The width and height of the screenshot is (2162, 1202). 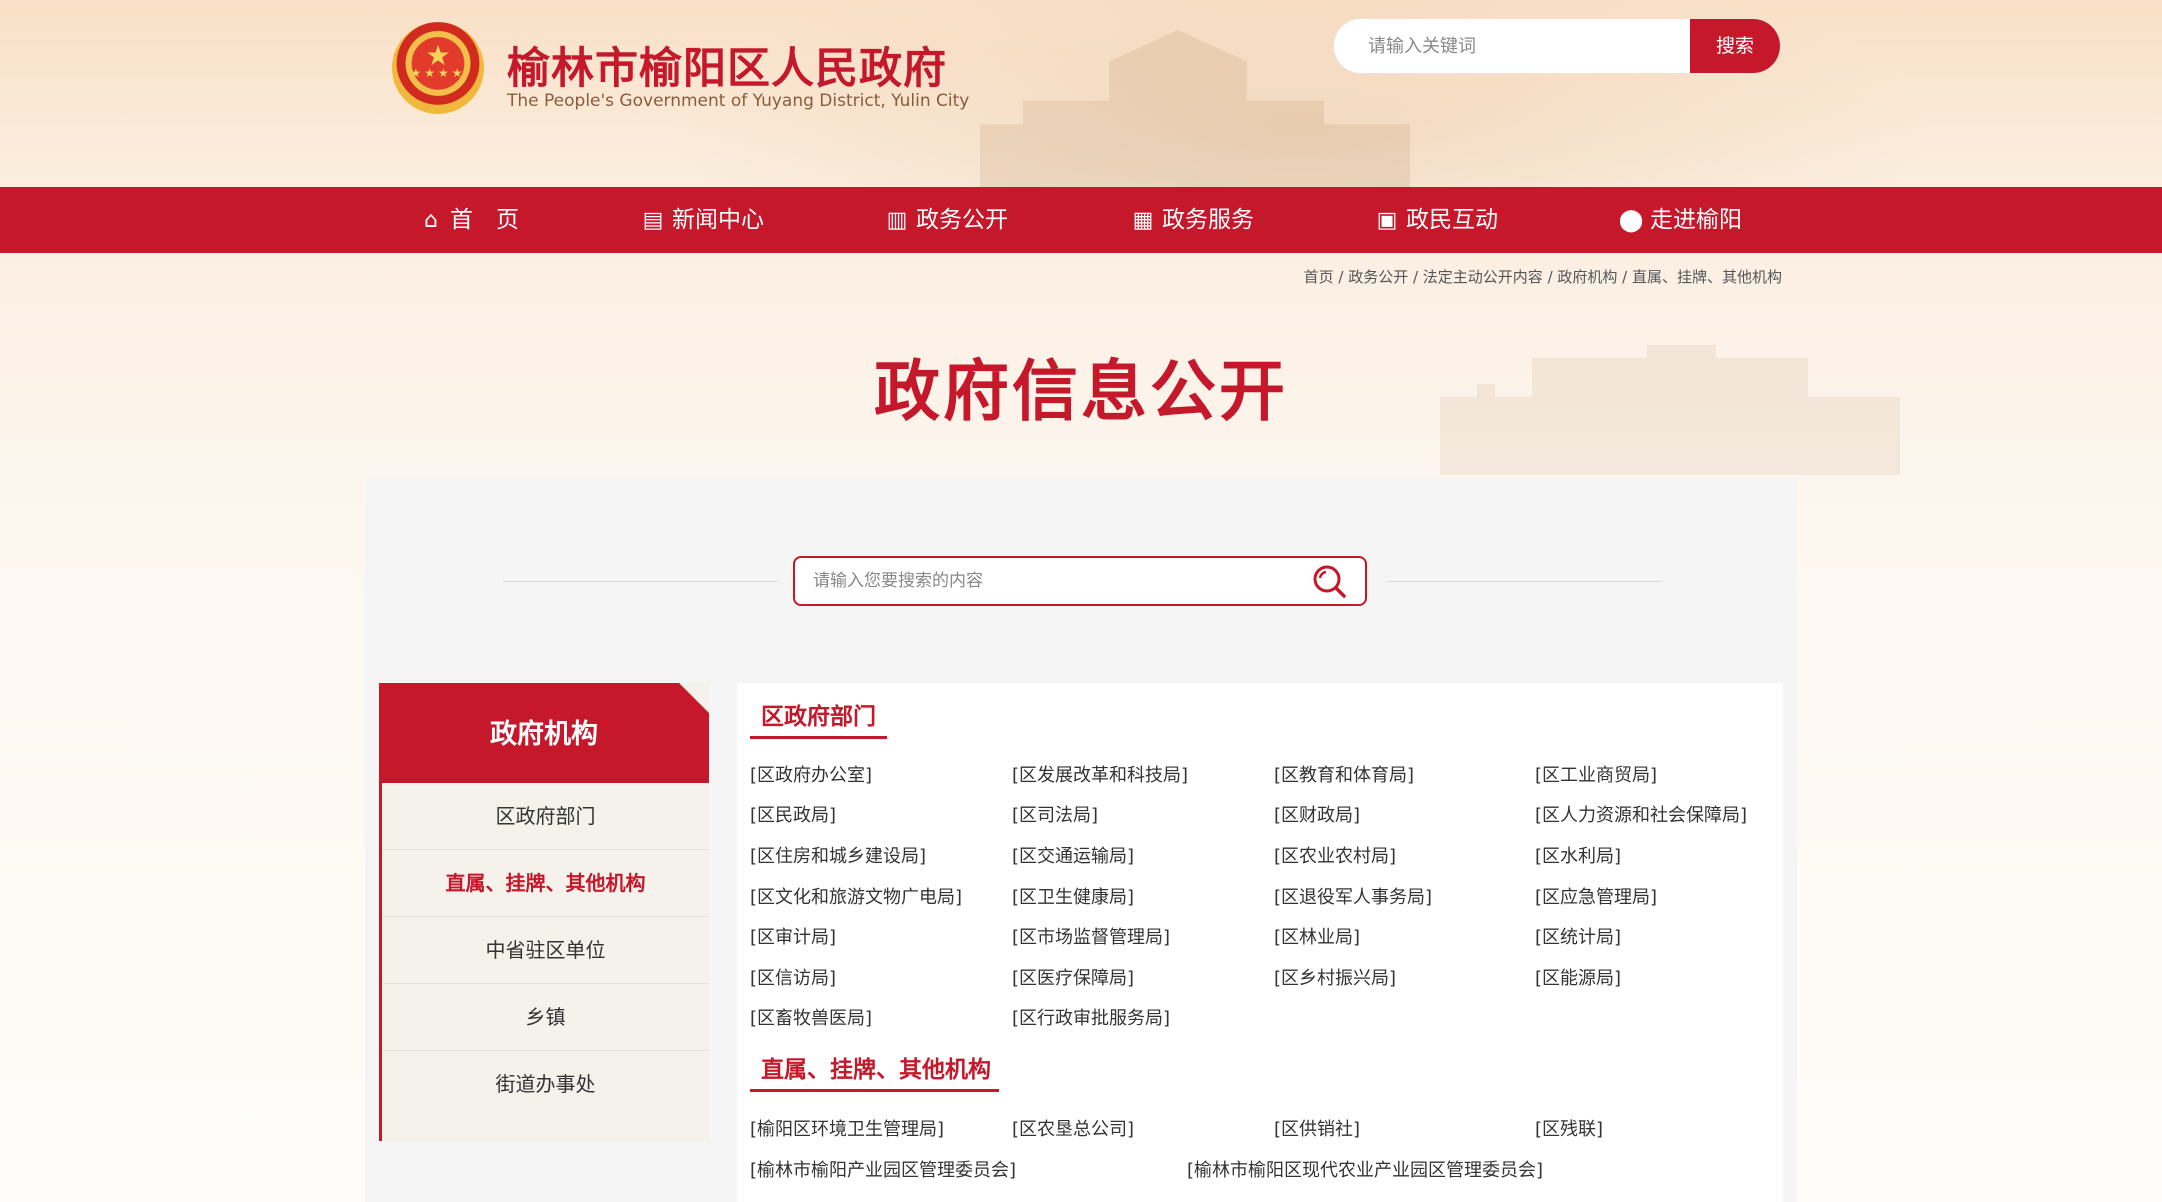 I want to click on list-item: [区司法局], so click(x=1055, y=814).